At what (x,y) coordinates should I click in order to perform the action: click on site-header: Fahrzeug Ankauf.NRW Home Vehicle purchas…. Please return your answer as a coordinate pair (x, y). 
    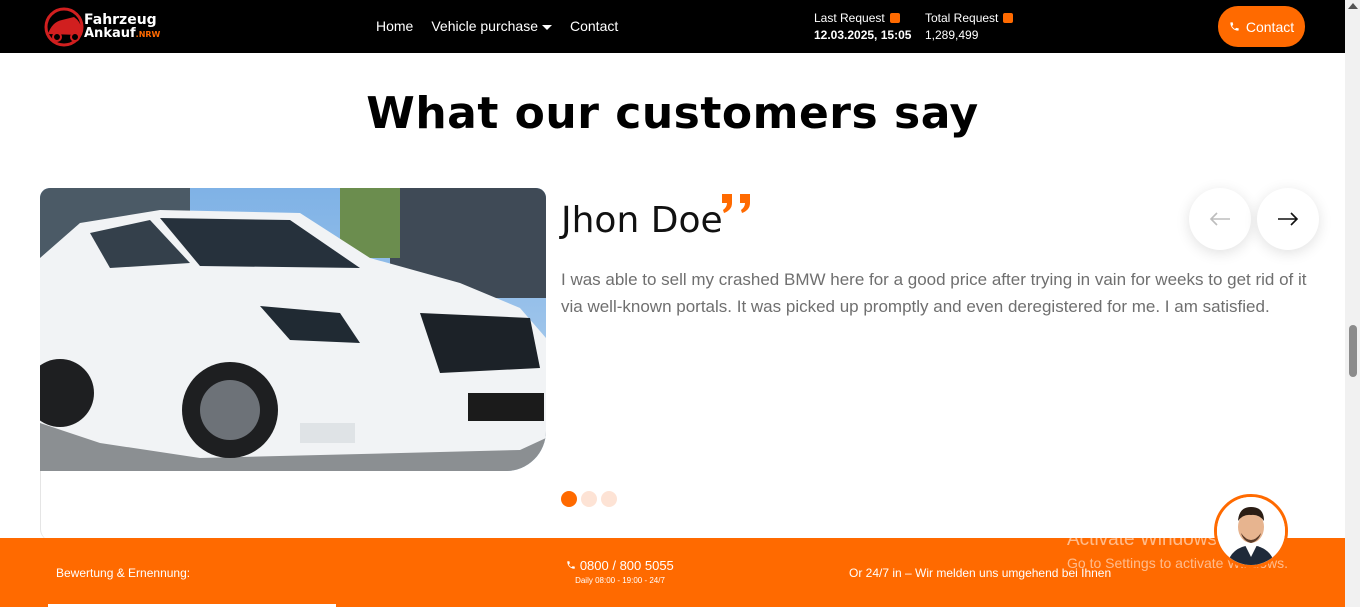
    Looking at the image, I should click on (672, 26).